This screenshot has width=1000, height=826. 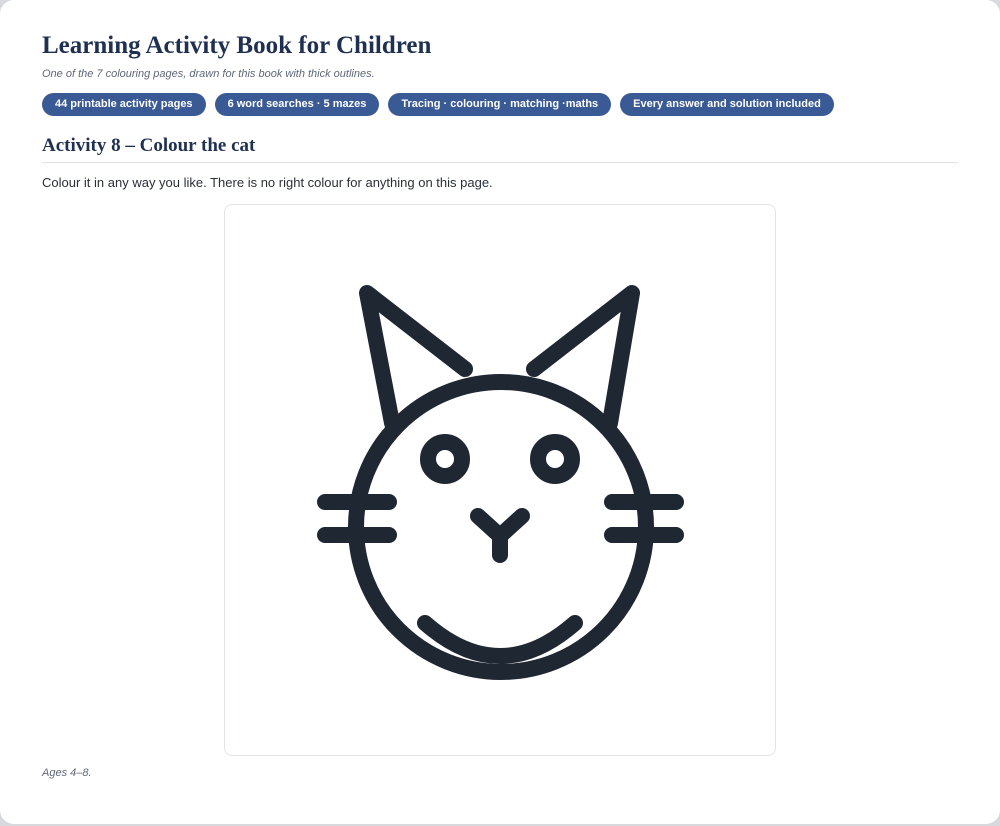 I want to click on chip-answers-included: Every answer and solution included, so click(x=727, y=104).